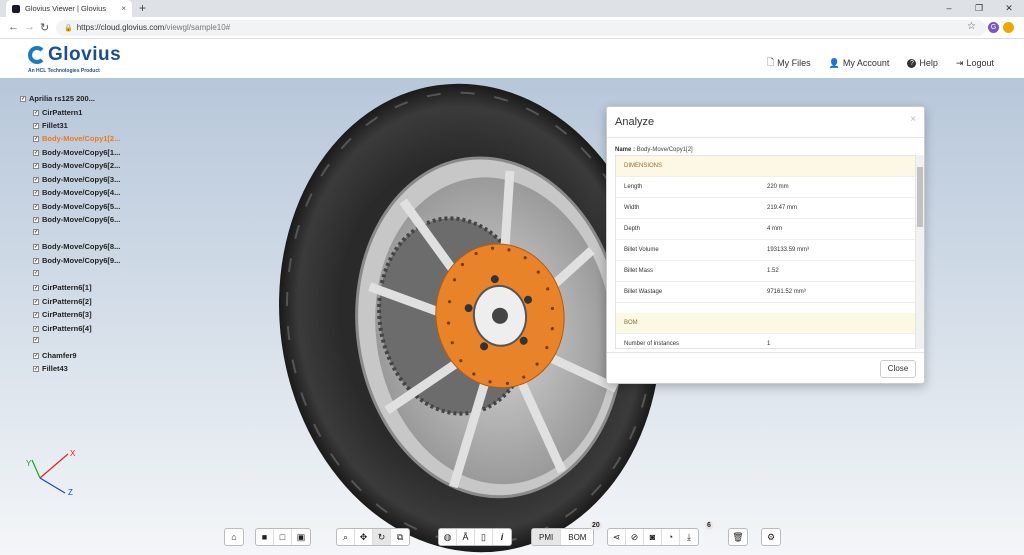 The image size is (1024, 555). What do you see at coordinates (789, 63) in the screenshot?
I see `menu-my-files: 🗋 My Files` at bounding box center [789, 63].